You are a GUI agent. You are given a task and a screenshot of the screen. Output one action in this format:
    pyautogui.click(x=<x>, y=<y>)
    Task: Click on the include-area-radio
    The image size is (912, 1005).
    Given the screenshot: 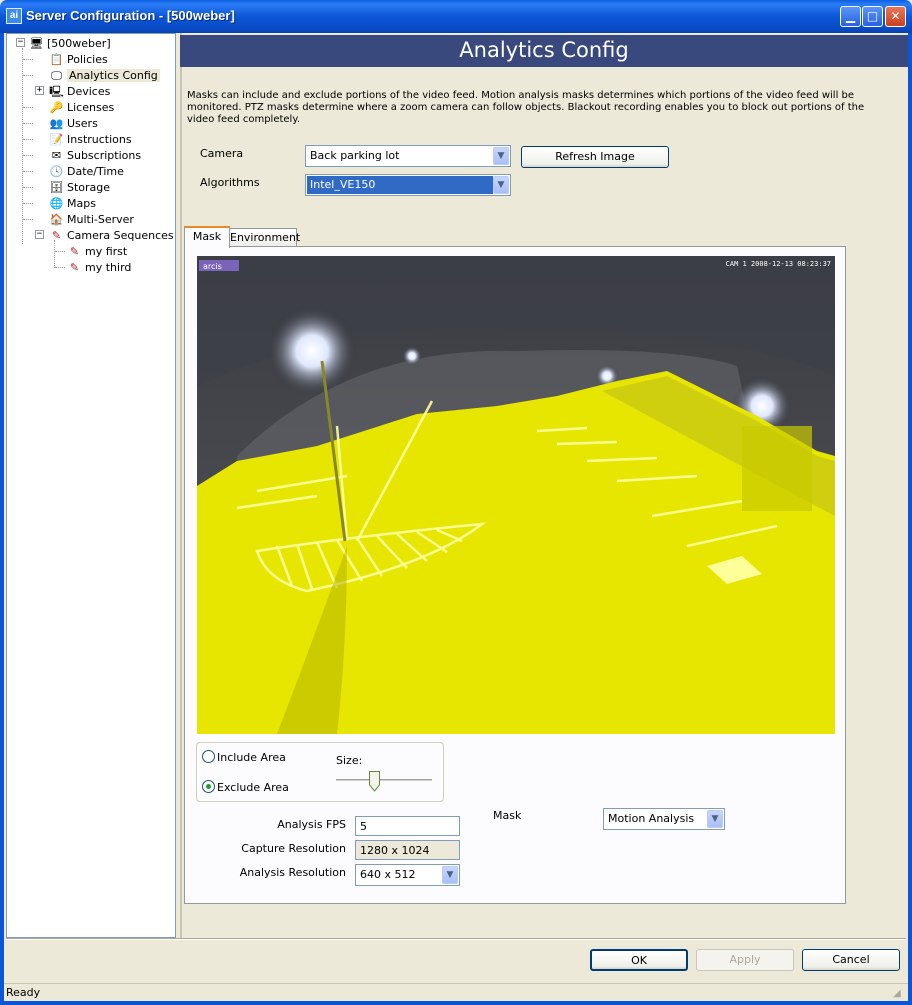 What is the action you would take?
    pyautogui.click(x=208, y=756)
    